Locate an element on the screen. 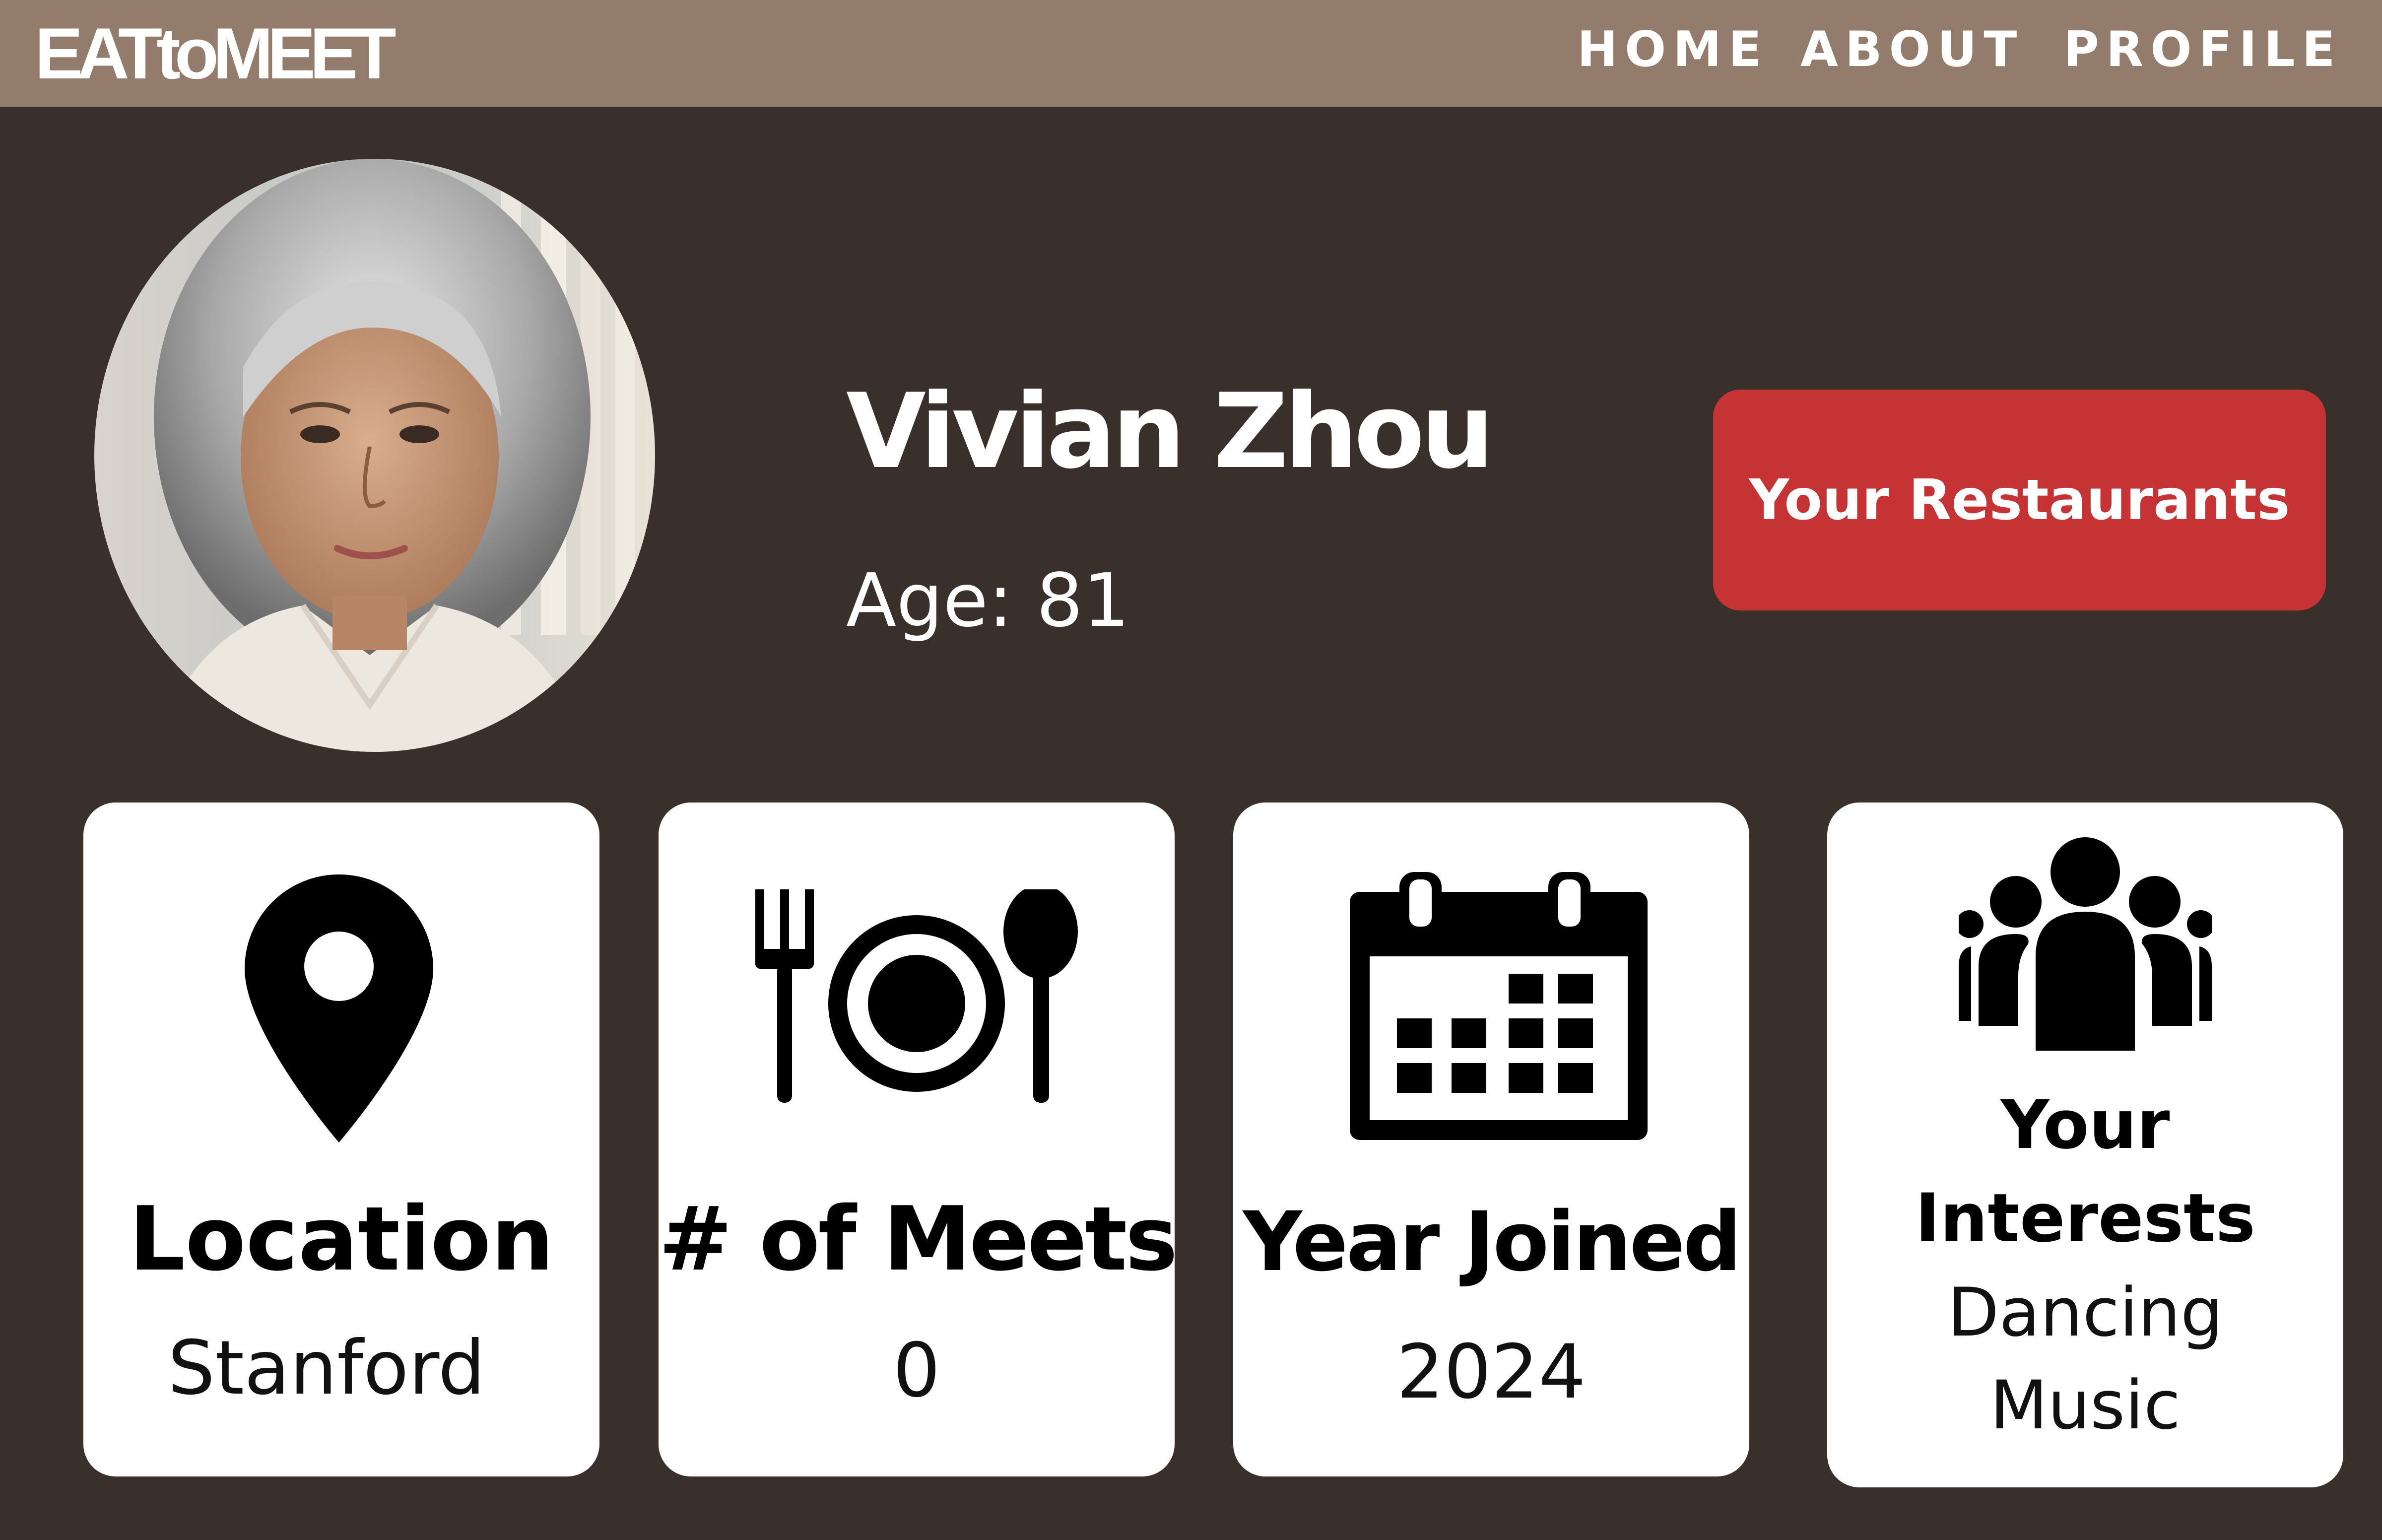  location-title: Location is located at coordinates (341, 1239).